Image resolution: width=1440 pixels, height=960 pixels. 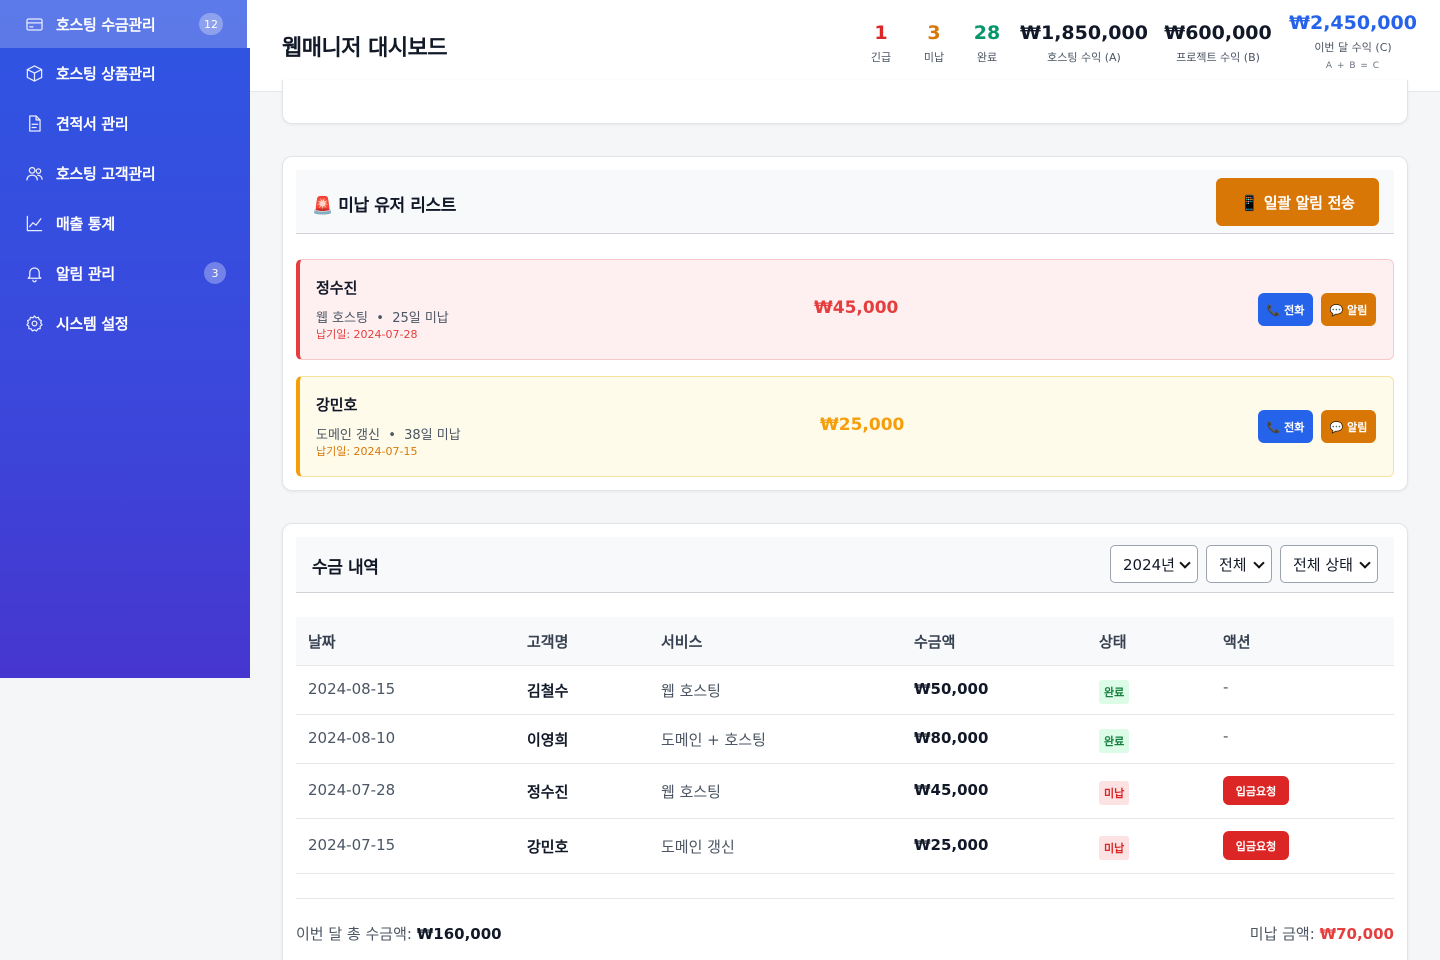 I want to click on gear-icon, so click(x=34, y=323).